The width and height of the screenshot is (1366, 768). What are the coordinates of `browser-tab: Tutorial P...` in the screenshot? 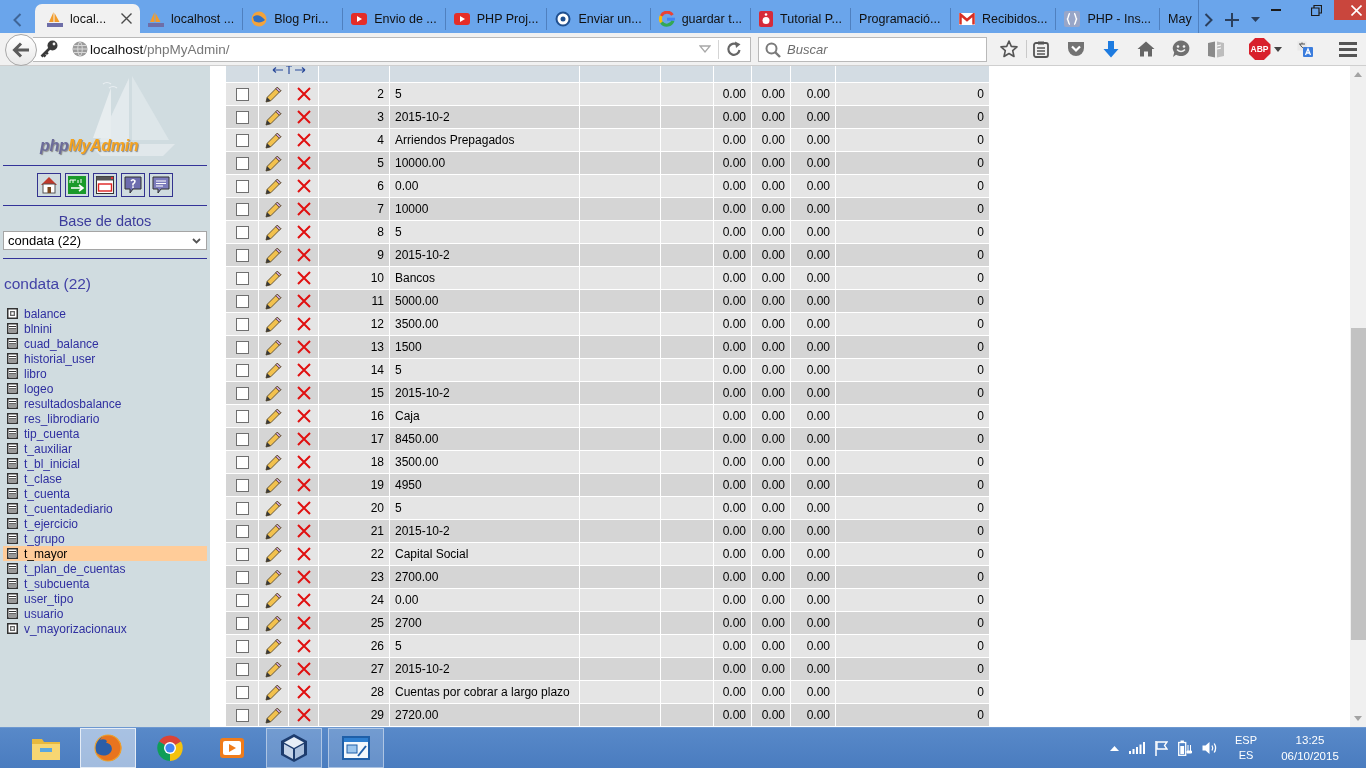 It's located at (801, 19).